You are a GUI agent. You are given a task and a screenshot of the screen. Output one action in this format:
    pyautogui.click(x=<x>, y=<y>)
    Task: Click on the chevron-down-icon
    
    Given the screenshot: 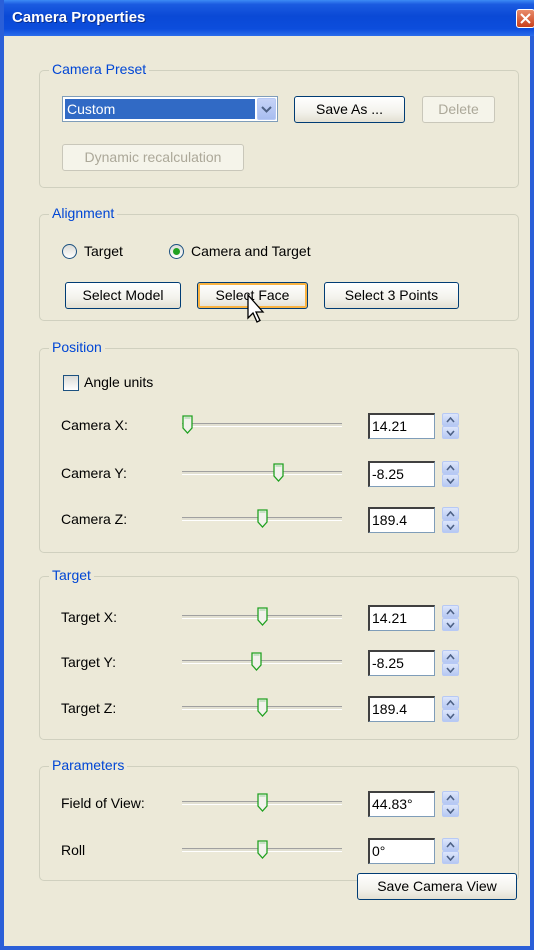 What is the action you would take?
    pyautogui.click(x=266, y=109)
    